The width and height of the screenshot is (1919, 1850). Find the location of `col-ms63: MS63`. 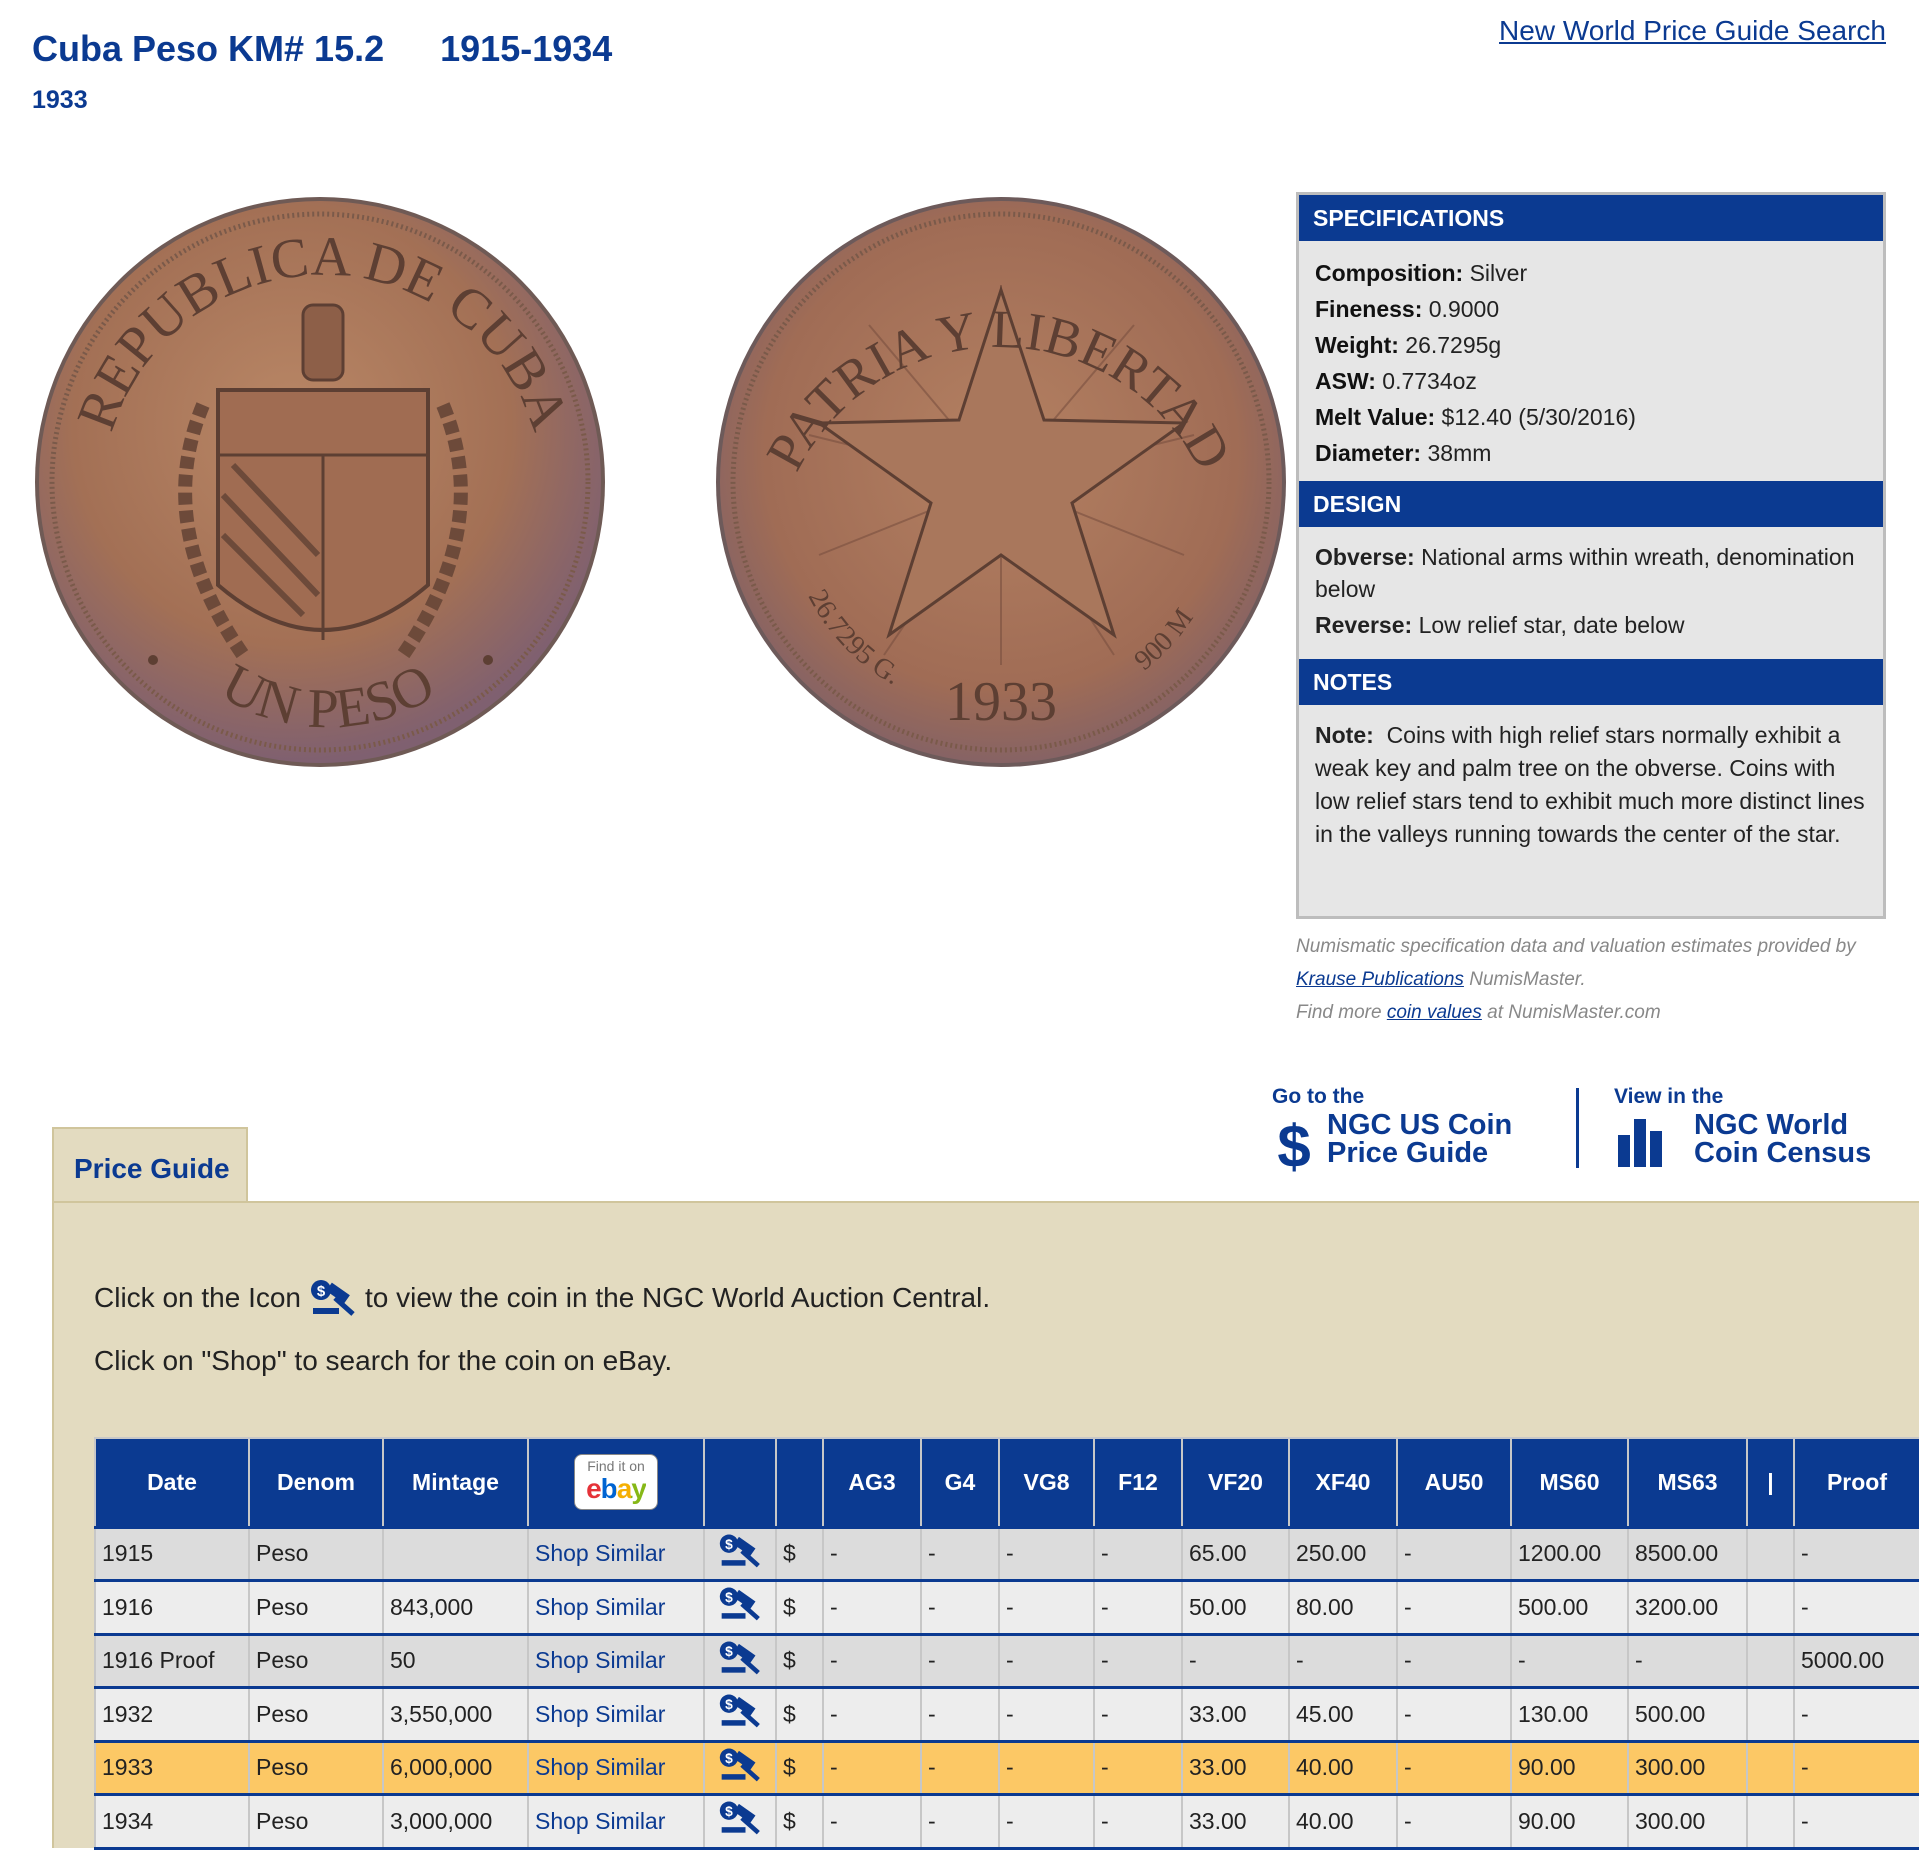

col-ms63: MS63 is located at coordinates (1687, 1482).